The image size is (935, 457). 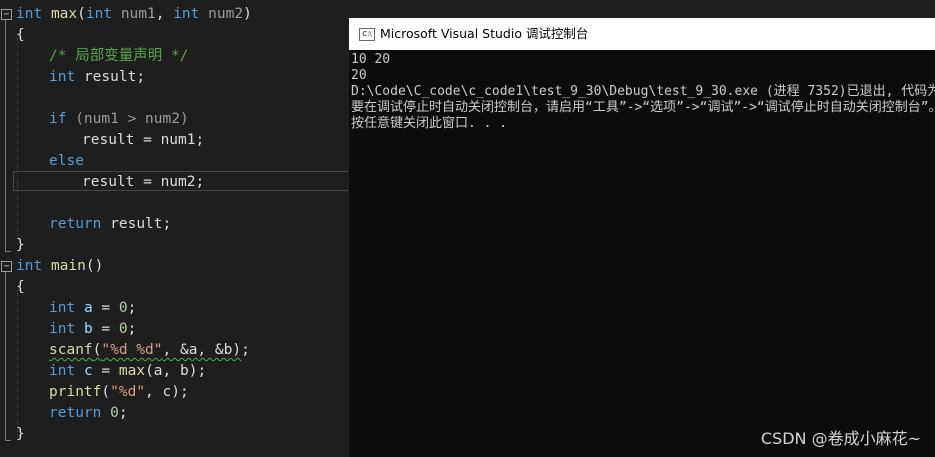 I want to click on code-line-8: else, so click(x=66, y=161).